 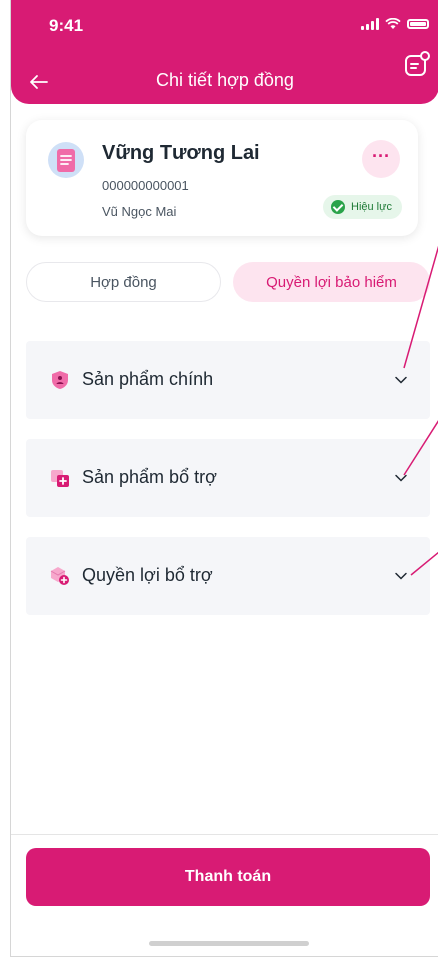 I want to click on box-add-icon, so click(x=59, y=576).